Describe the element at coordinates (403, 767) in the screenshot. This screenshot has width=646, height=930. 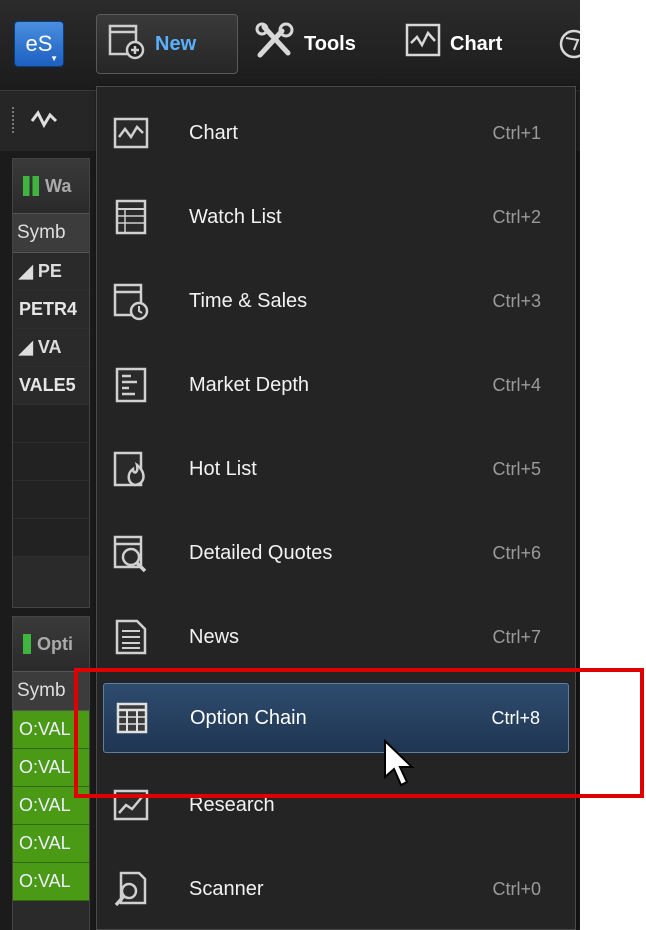
I see `mouse-cursor-icon` at that location.